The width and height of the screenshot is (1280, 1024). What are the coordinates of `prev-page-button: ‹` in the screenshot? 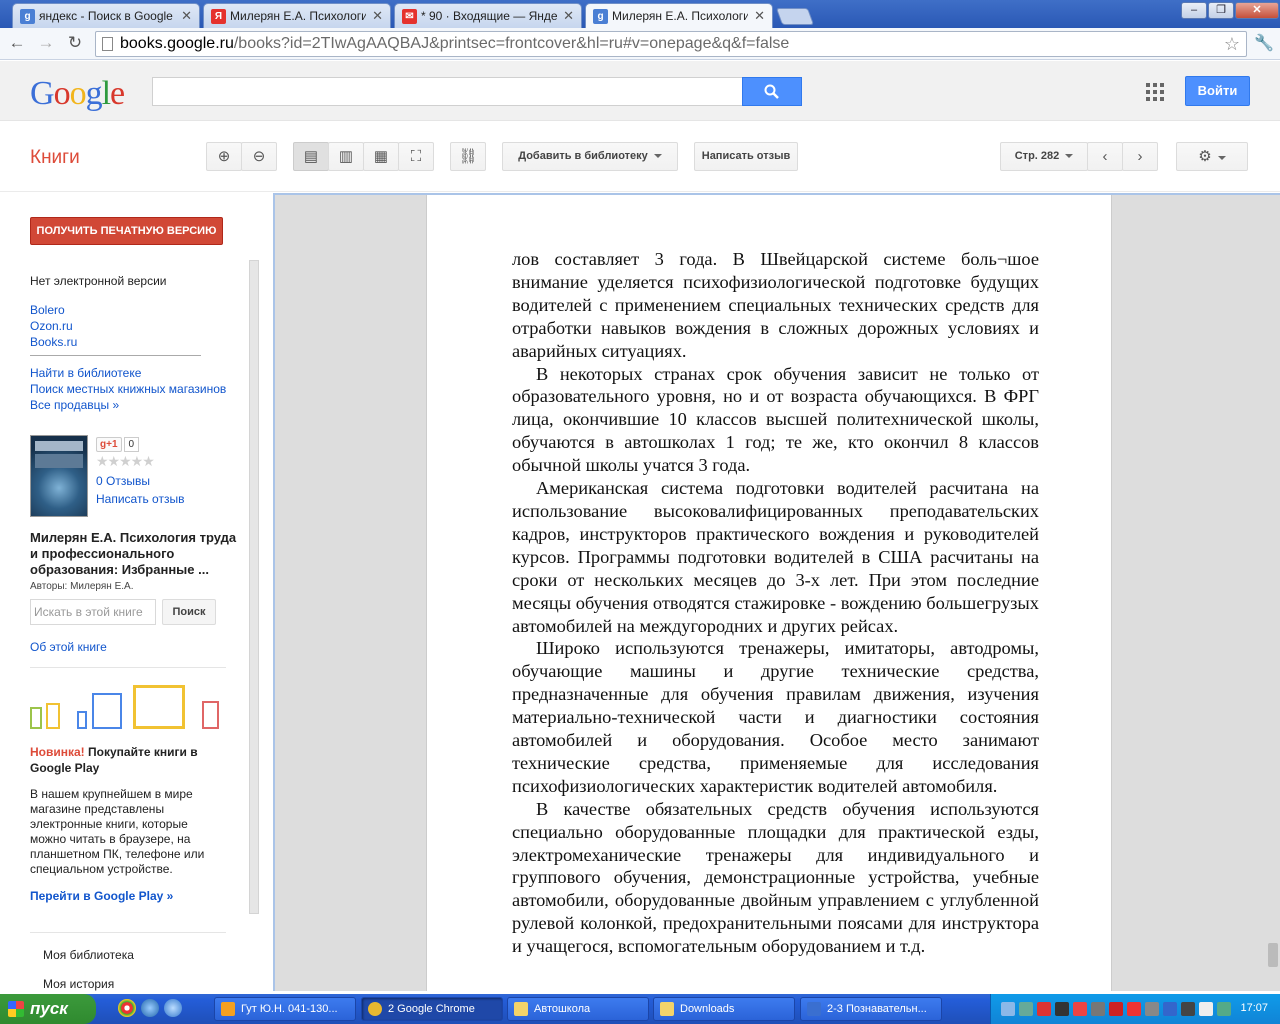 It's located at (1105, 156).